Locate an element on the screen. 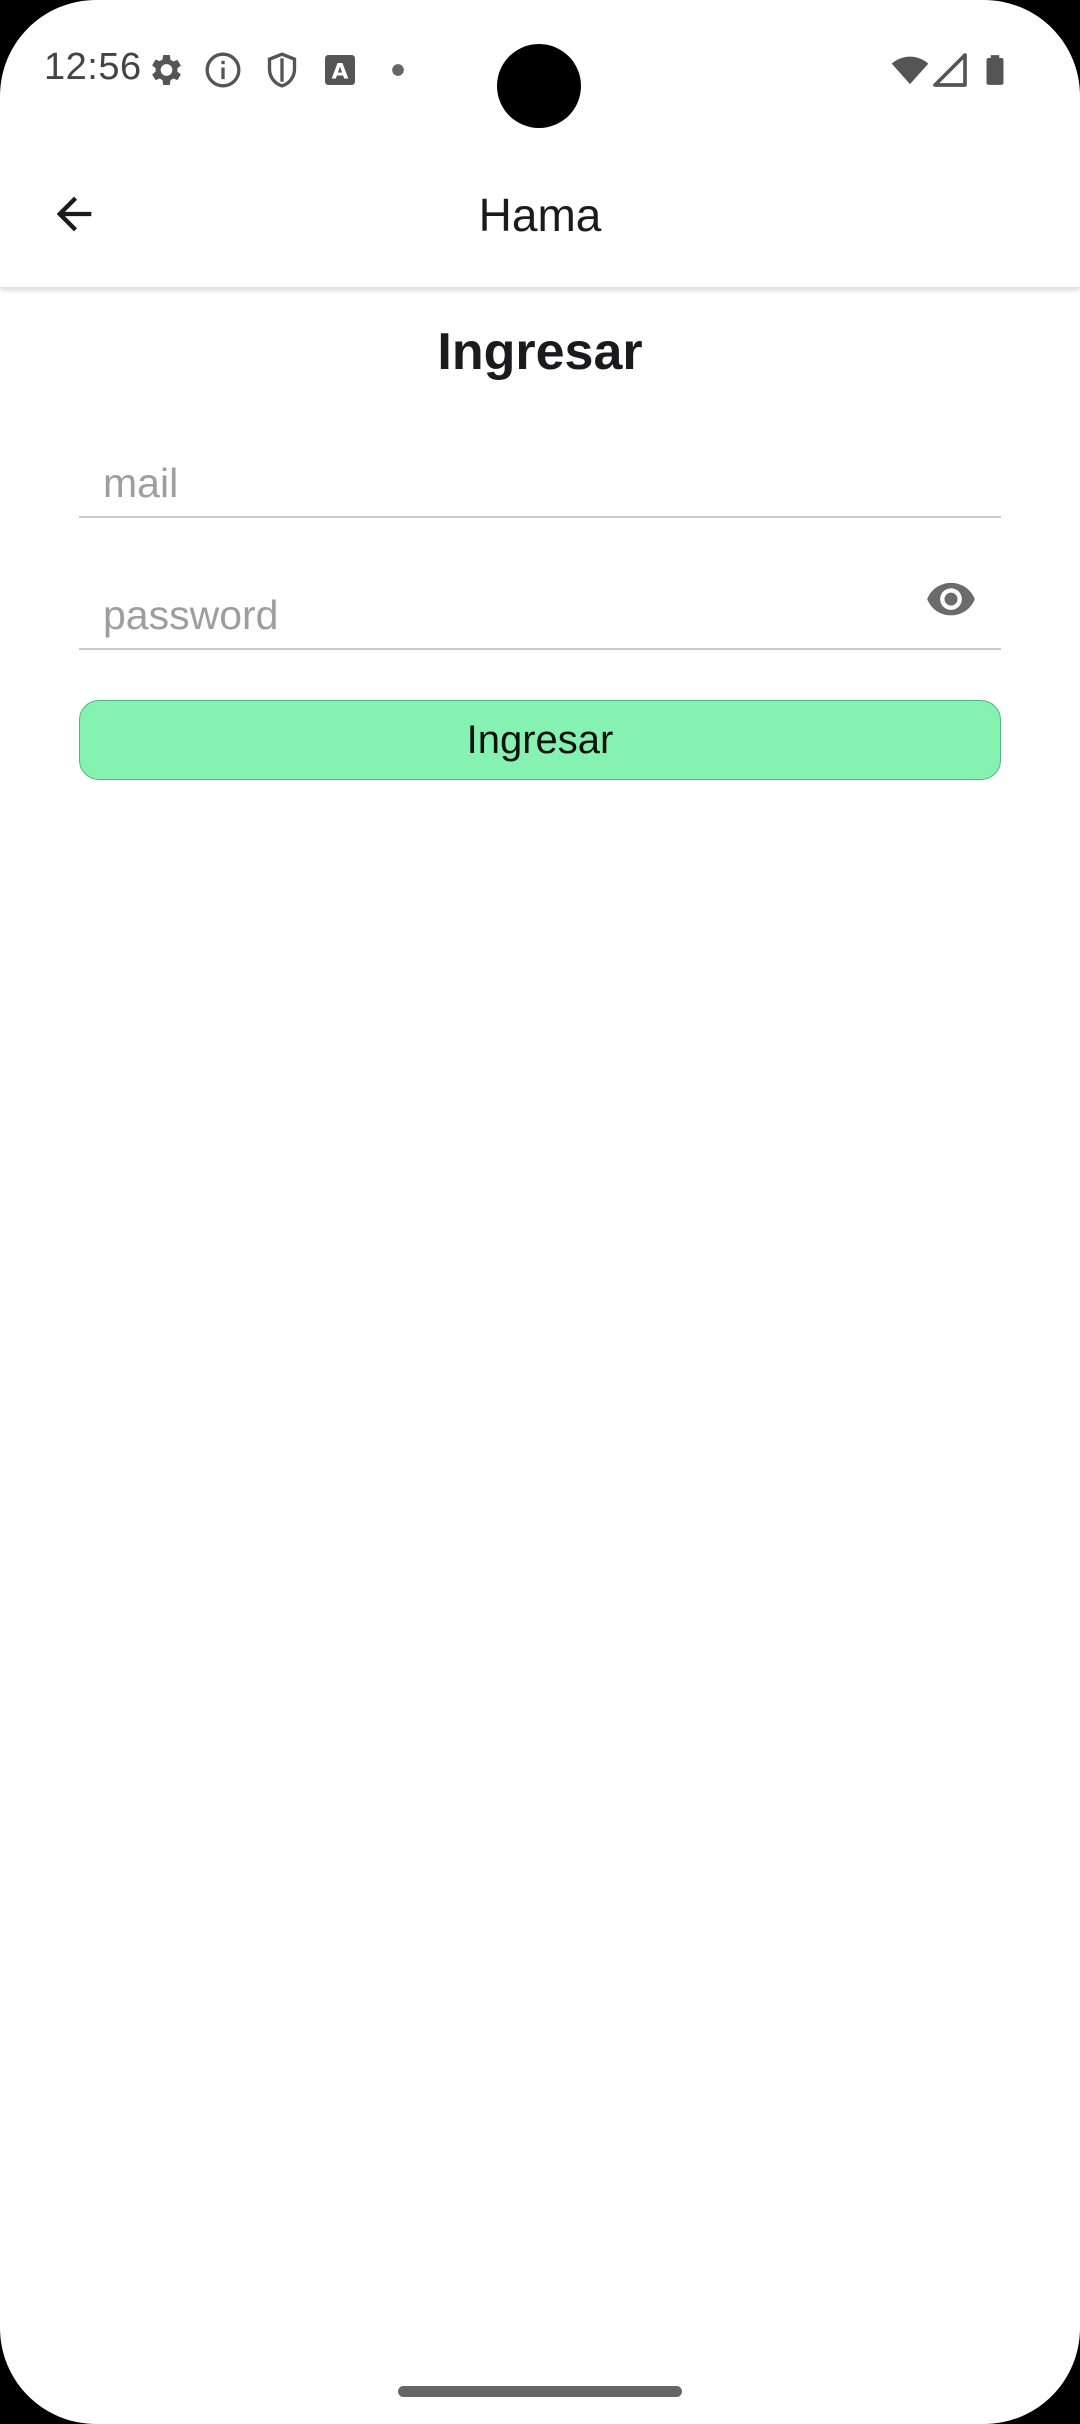 The image size is (1080, 2424). password-field is located at coordinates (540, 606).